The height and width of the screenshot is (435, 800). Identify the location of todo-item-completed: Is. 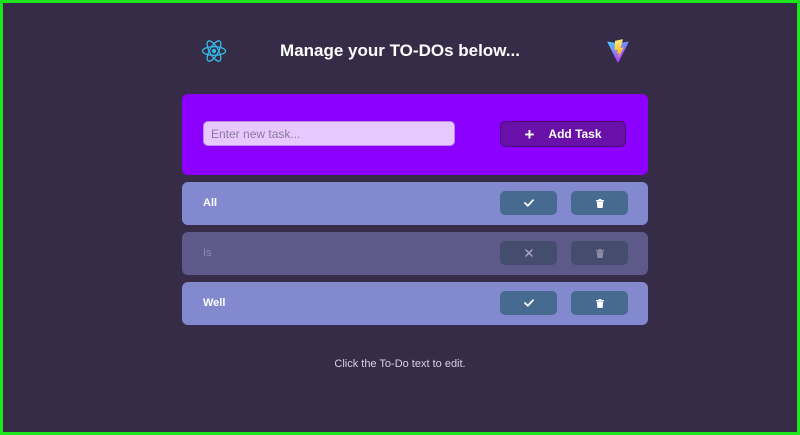
(415, 253).